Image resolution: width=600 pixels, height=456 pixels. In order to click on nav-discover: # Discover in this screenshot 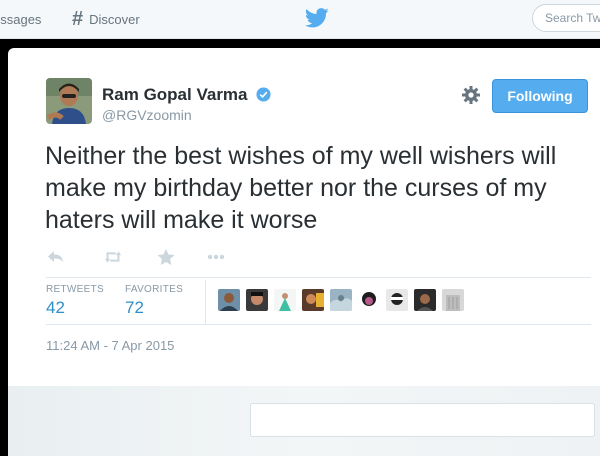, I will do `click(106, 19)`.